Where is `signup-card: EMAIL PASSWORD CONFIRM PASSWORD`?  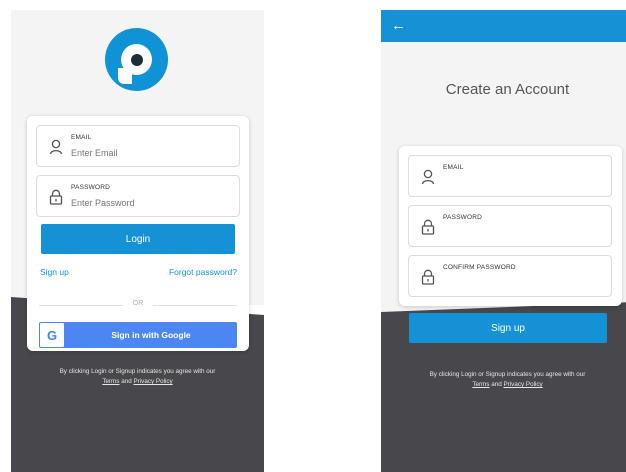
signup-card: EMAIL PASSWORD CONFIRM PASSWORD is located at coordinates (510, 226).